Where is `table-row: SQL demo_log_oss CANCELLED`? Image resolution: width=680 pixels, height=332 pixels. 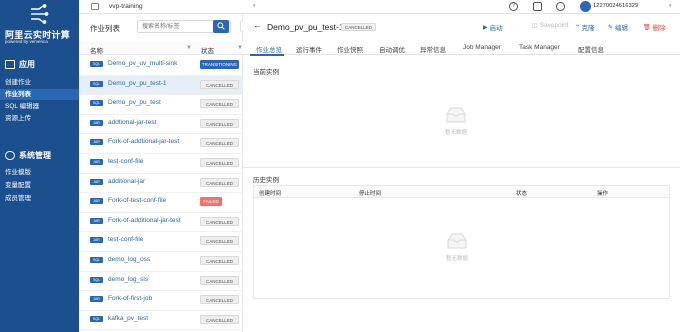 table-row: SQL demo_log_oss CANCELLED is located at coordinates (161, 262).